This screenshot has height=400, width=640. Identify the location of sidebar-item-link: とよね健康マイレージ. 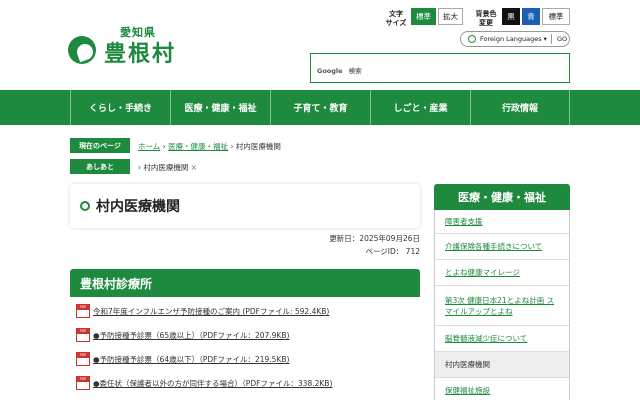
(482, 272).